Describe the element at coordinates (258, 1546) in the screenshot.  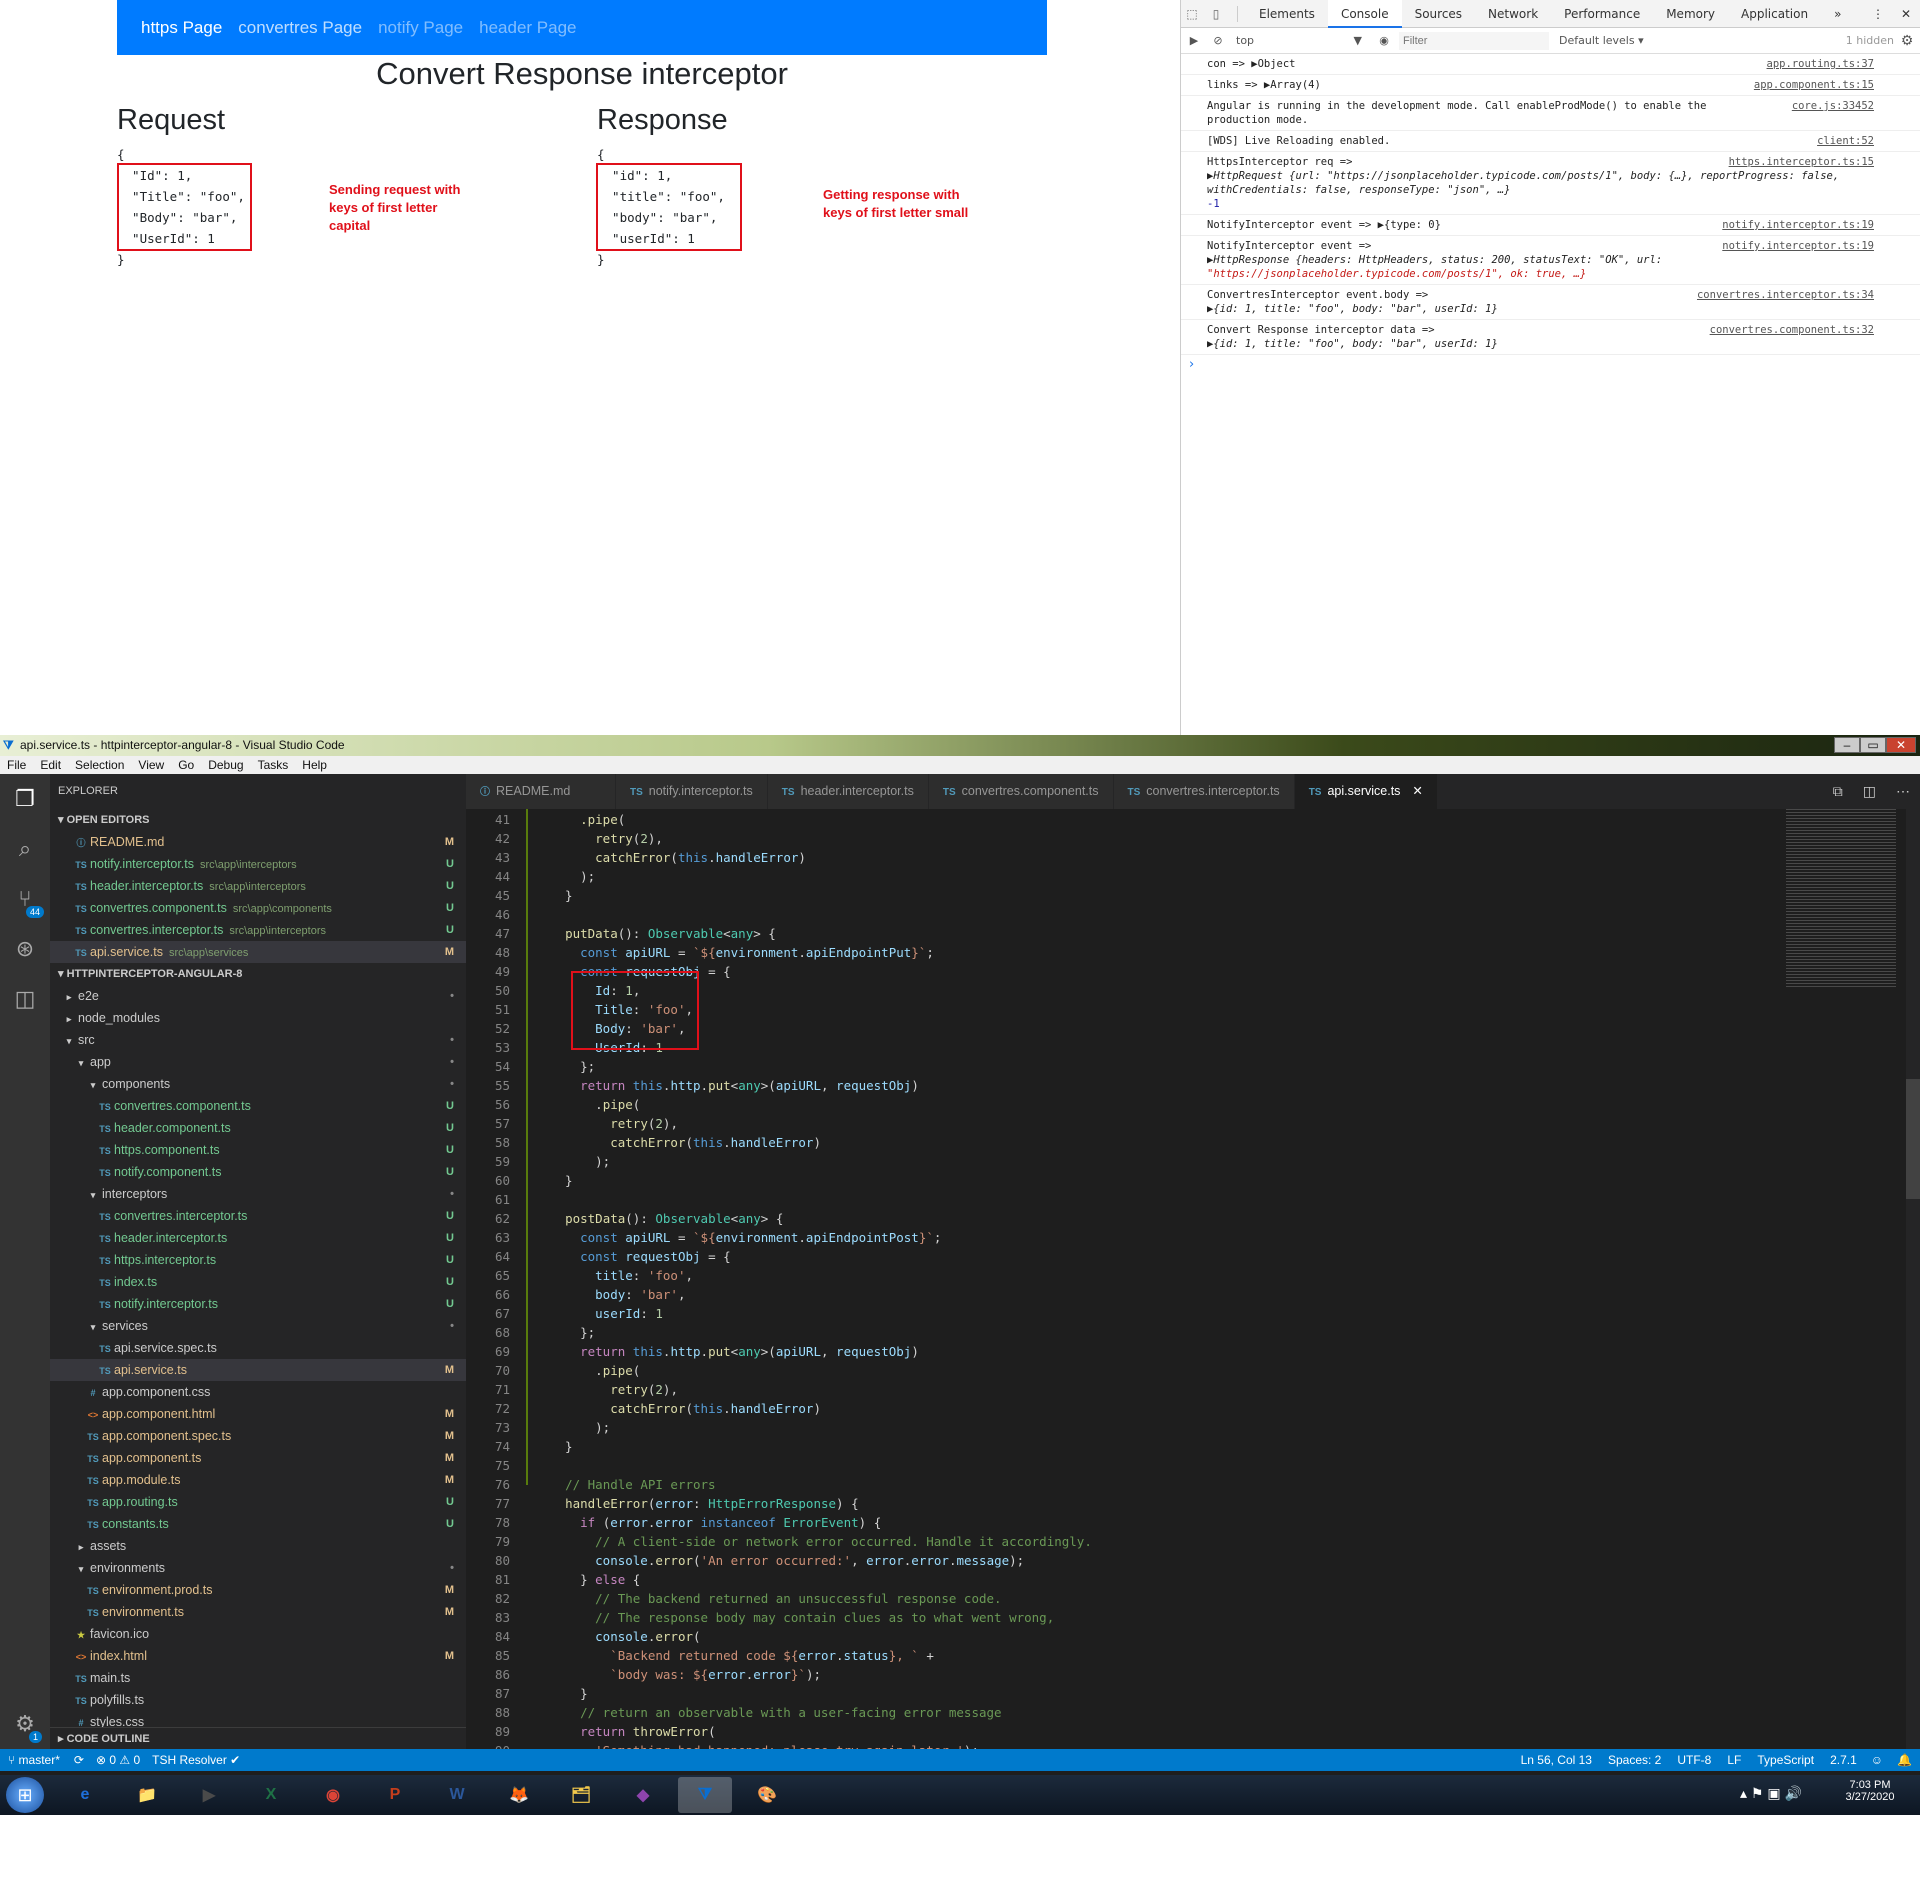
I see `tree-folder: ▸ assets` at that location.